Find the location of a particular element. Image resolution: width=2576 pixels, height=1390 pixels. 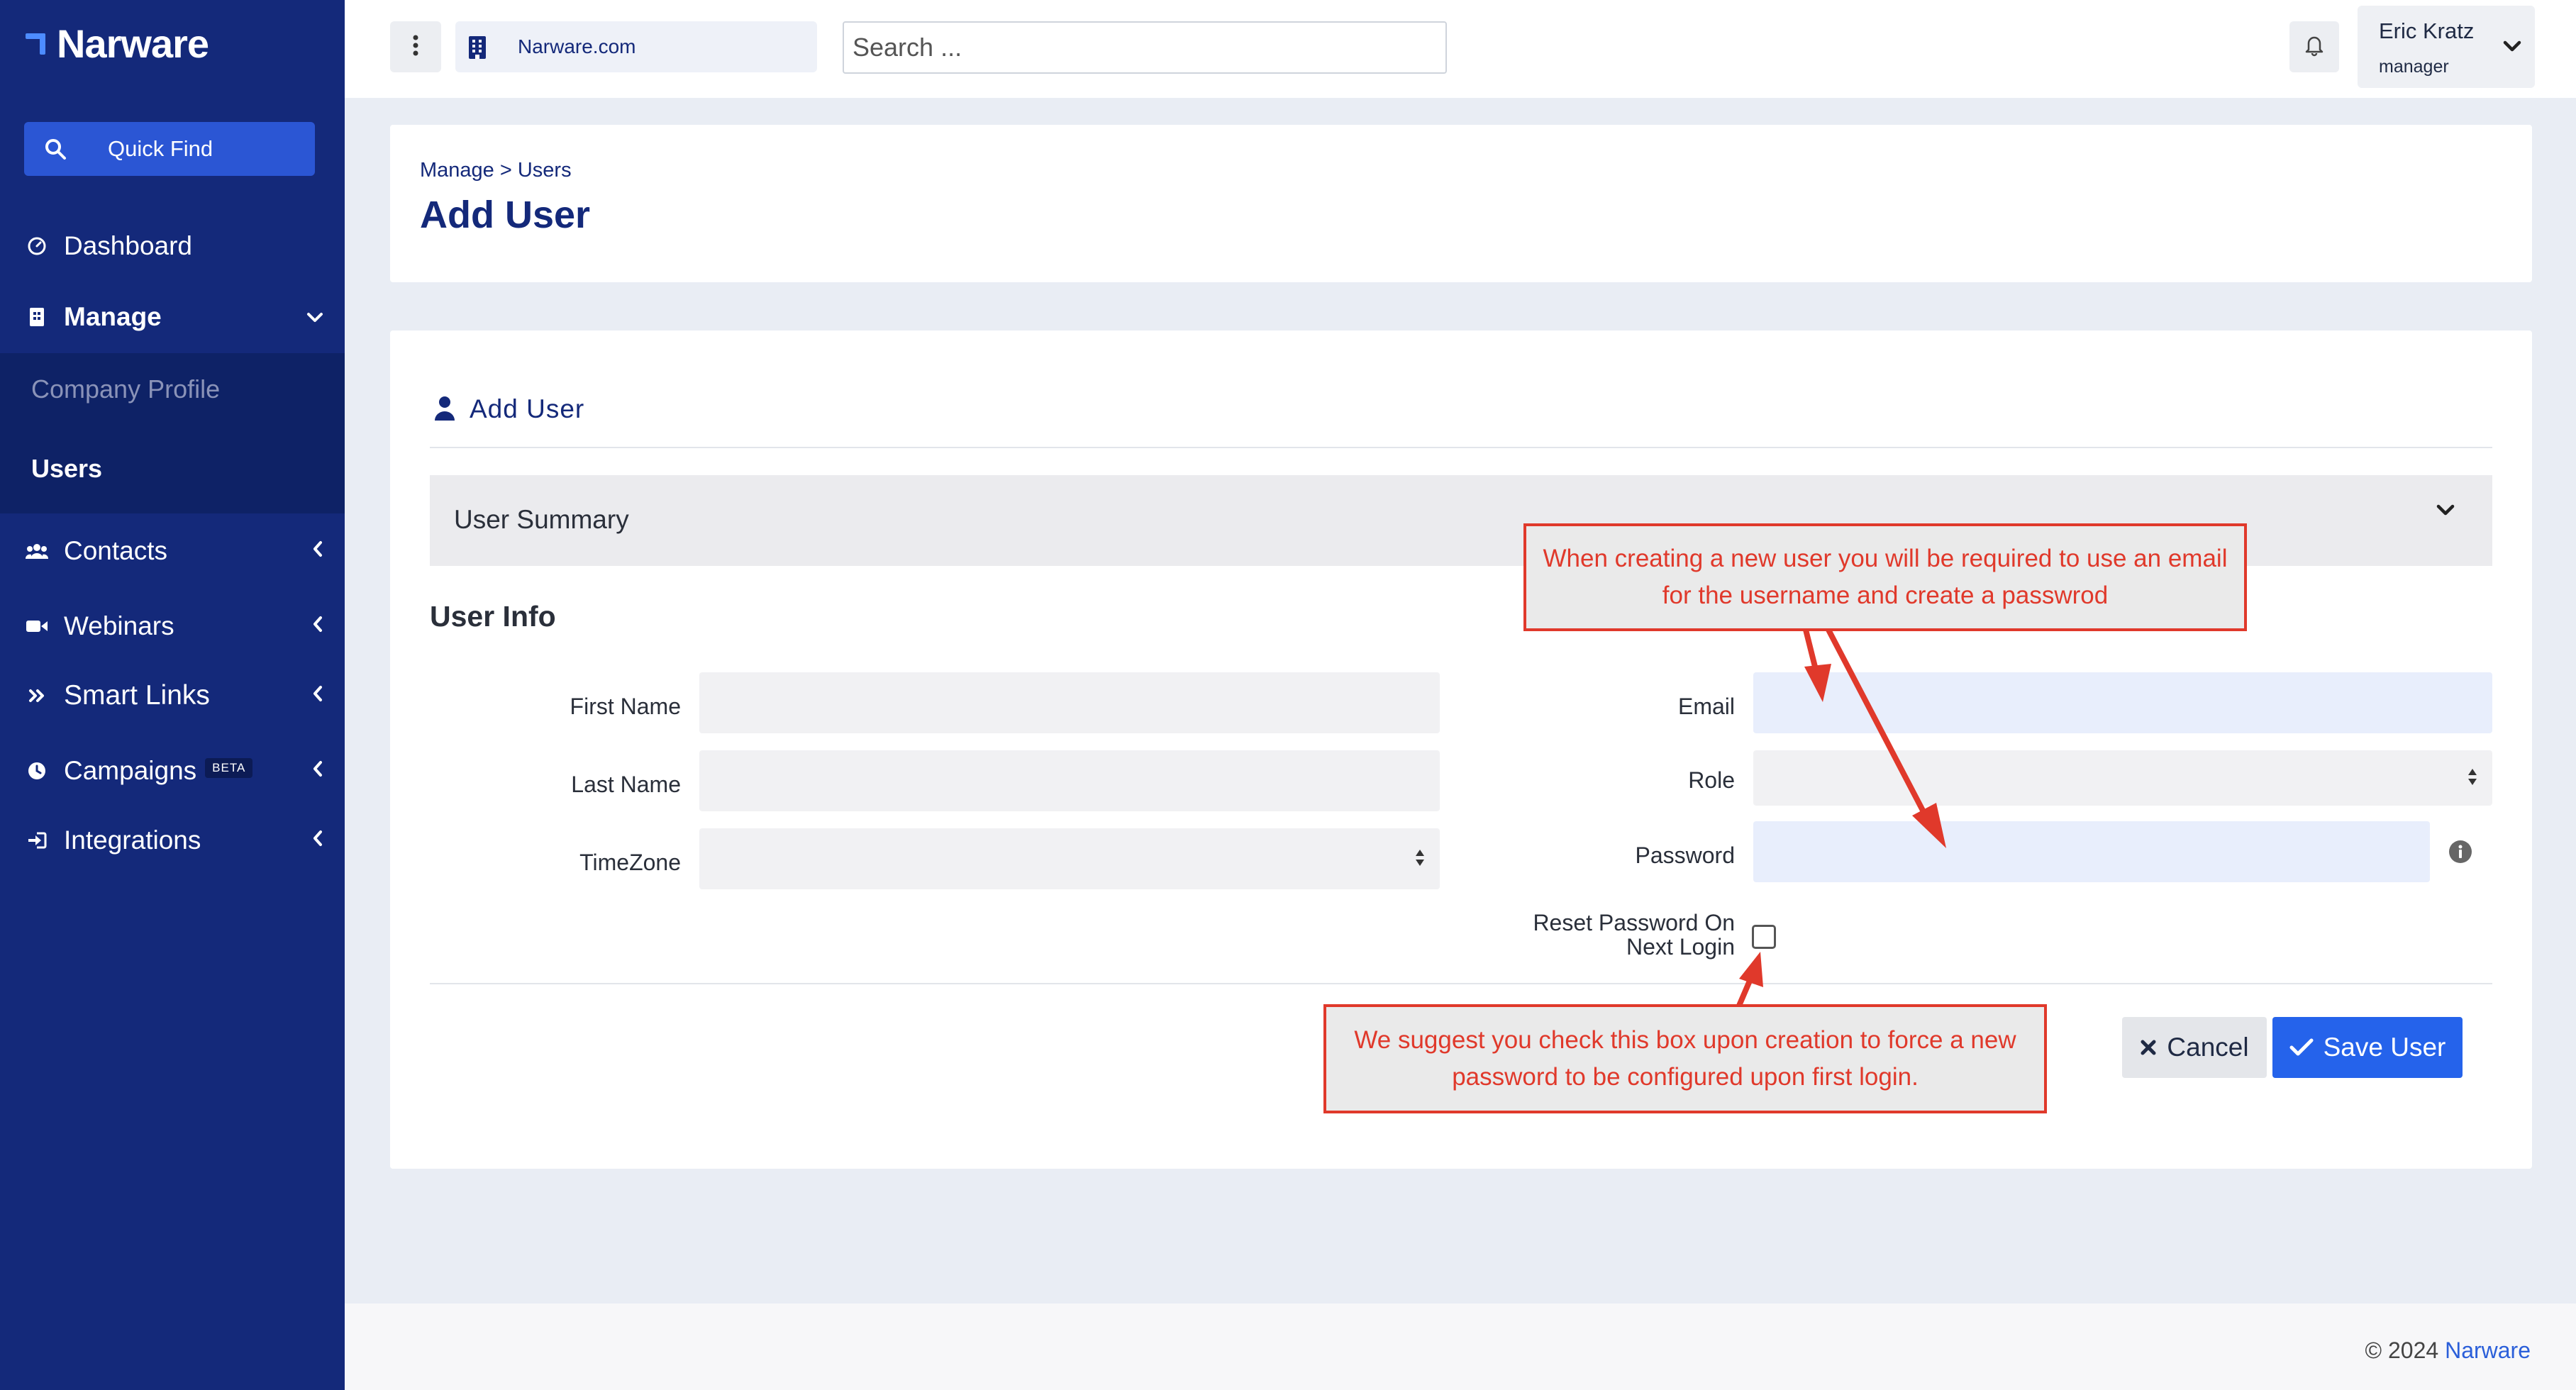

beta-badge: BETA is located at coordinates (229, 768).